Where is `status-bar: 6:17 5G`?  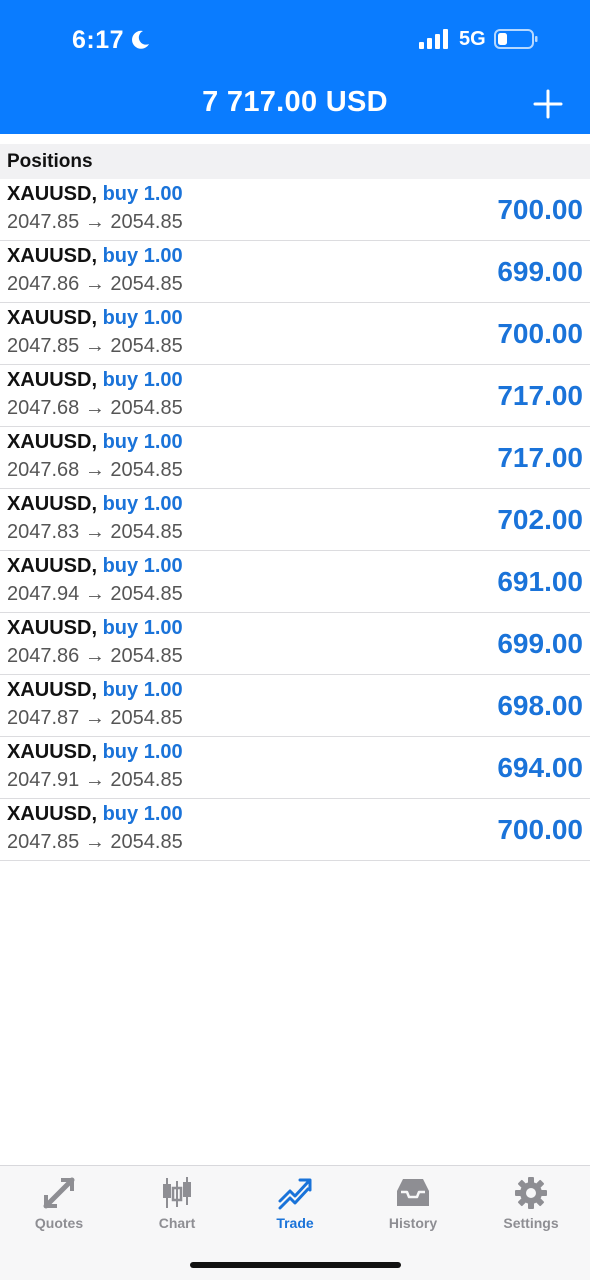 status-bar: 6:17 5G is located at coordinates (295, 40).